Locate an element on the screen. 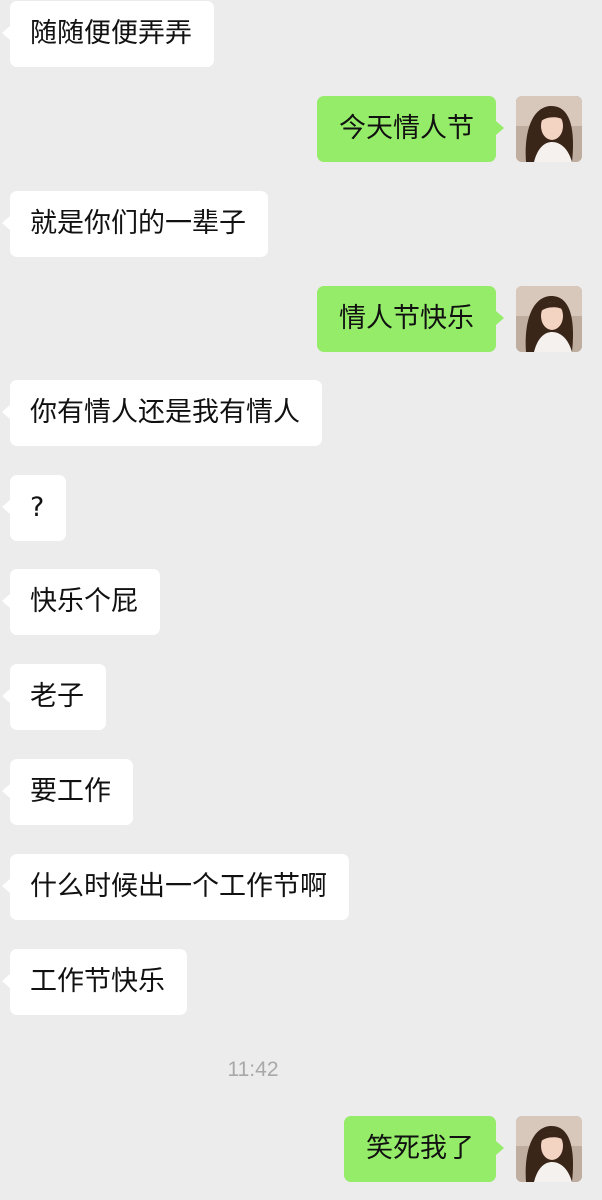 The height and width of the screenshot is (1200, 602). message-text: 情人节快乐 is located at coordinates (406, 318).